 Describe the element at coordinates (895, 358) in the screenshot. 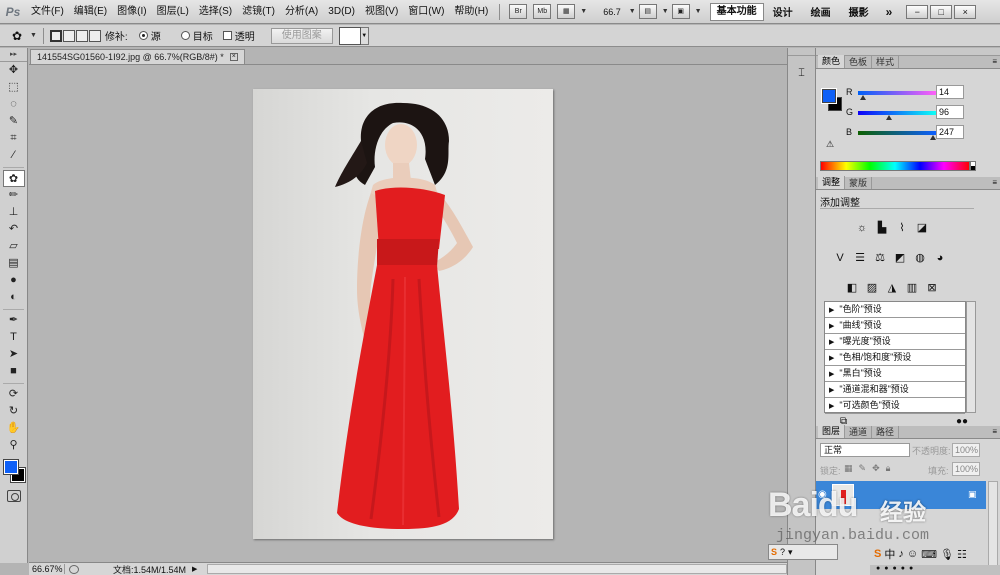

I see `preset-hue-saturation: ▶ "色相/饱和度"预设` at that location.